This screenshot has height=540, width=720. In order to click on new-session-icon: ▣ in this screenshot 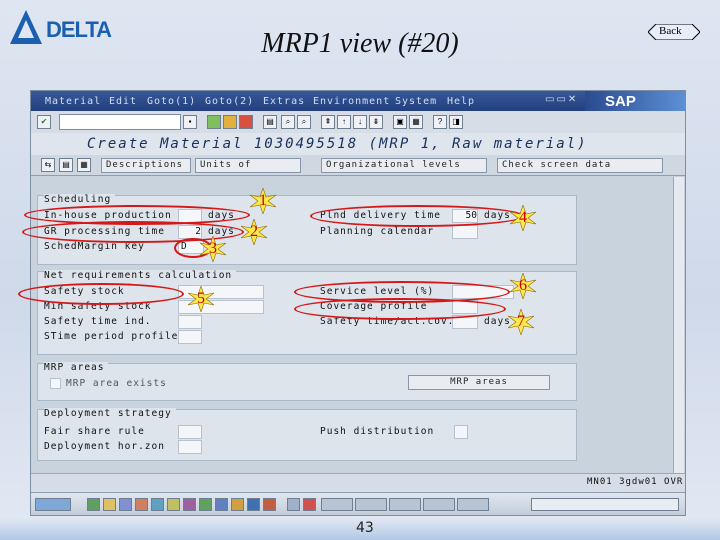, I will do `click(400, 122)`.